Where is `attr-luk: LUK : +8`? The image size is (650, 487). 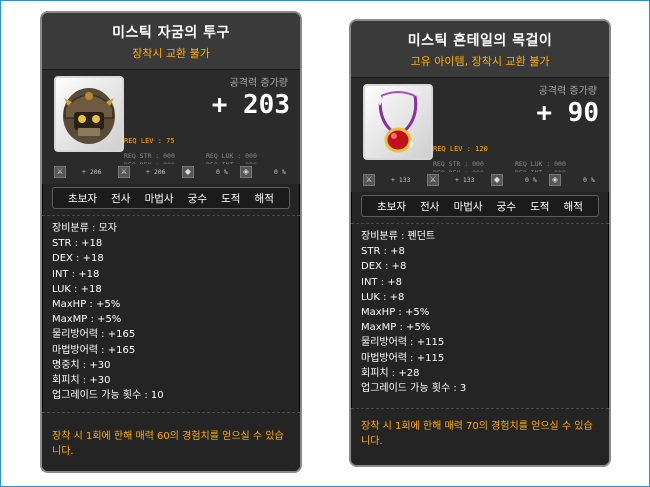 attr-luk: LUK : +8 is located at coordinates (383, 297).